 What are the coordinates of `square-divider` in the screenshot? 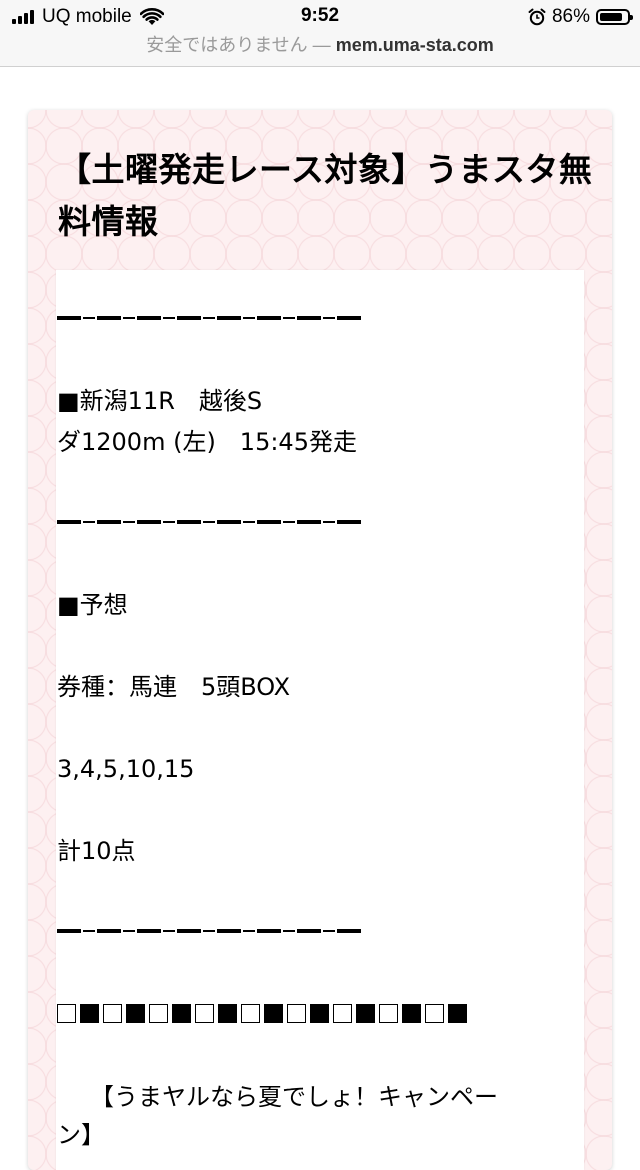 It's located at (262, 1013).